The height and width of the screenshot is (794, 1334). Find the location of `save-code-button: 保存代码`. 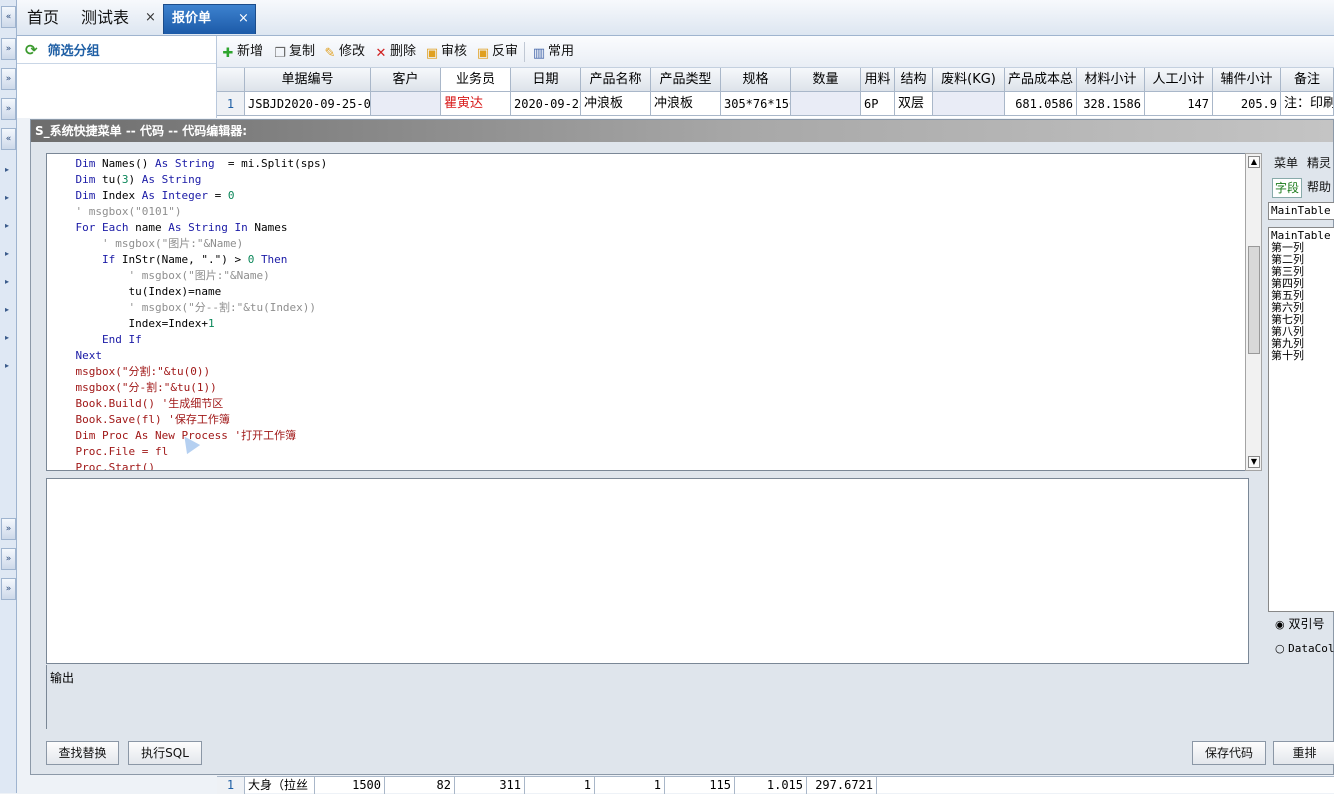

save-code-button: 保存代码 is located at coordinates (1229, 753).